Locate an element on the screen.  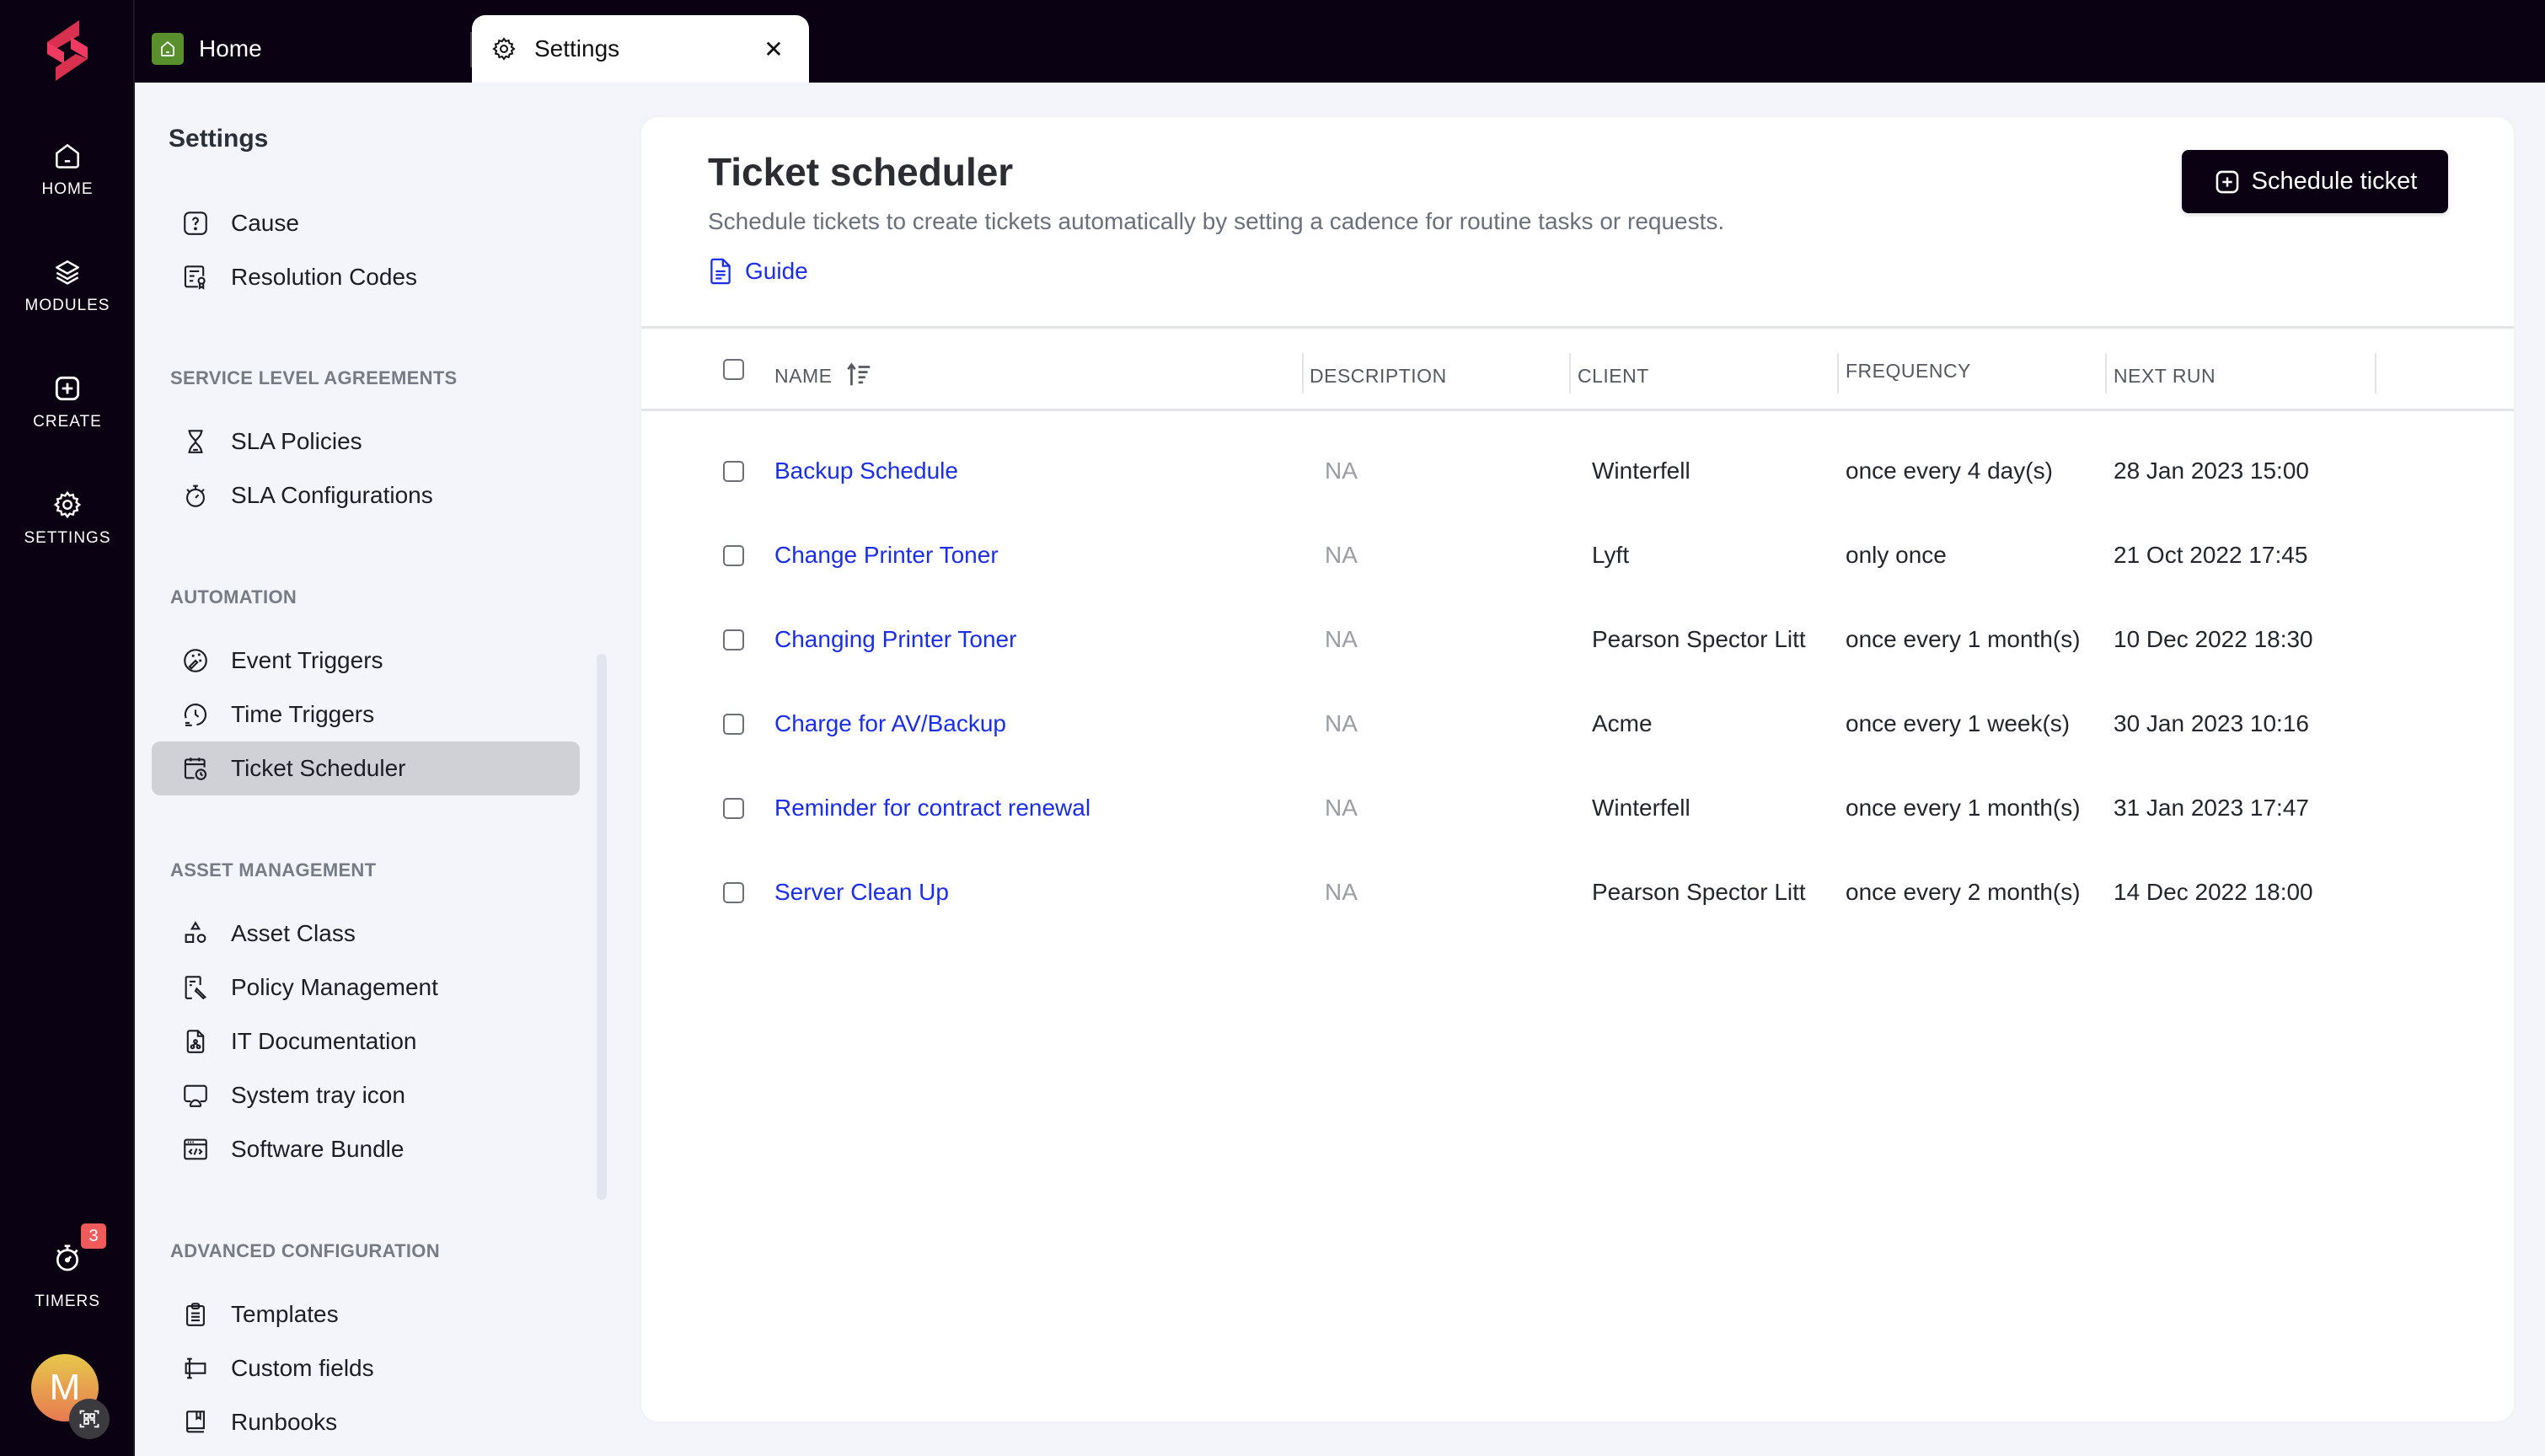
nav-section-automation: AUTOMATION is located at coordinates (233, 597).